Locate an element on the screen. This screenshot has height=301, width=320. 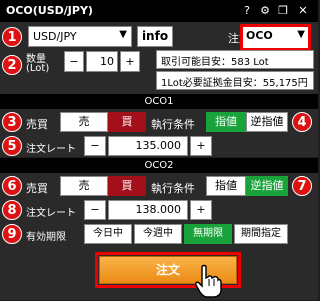
oco2-header: OCO2 is located at coordinates (159, 165).